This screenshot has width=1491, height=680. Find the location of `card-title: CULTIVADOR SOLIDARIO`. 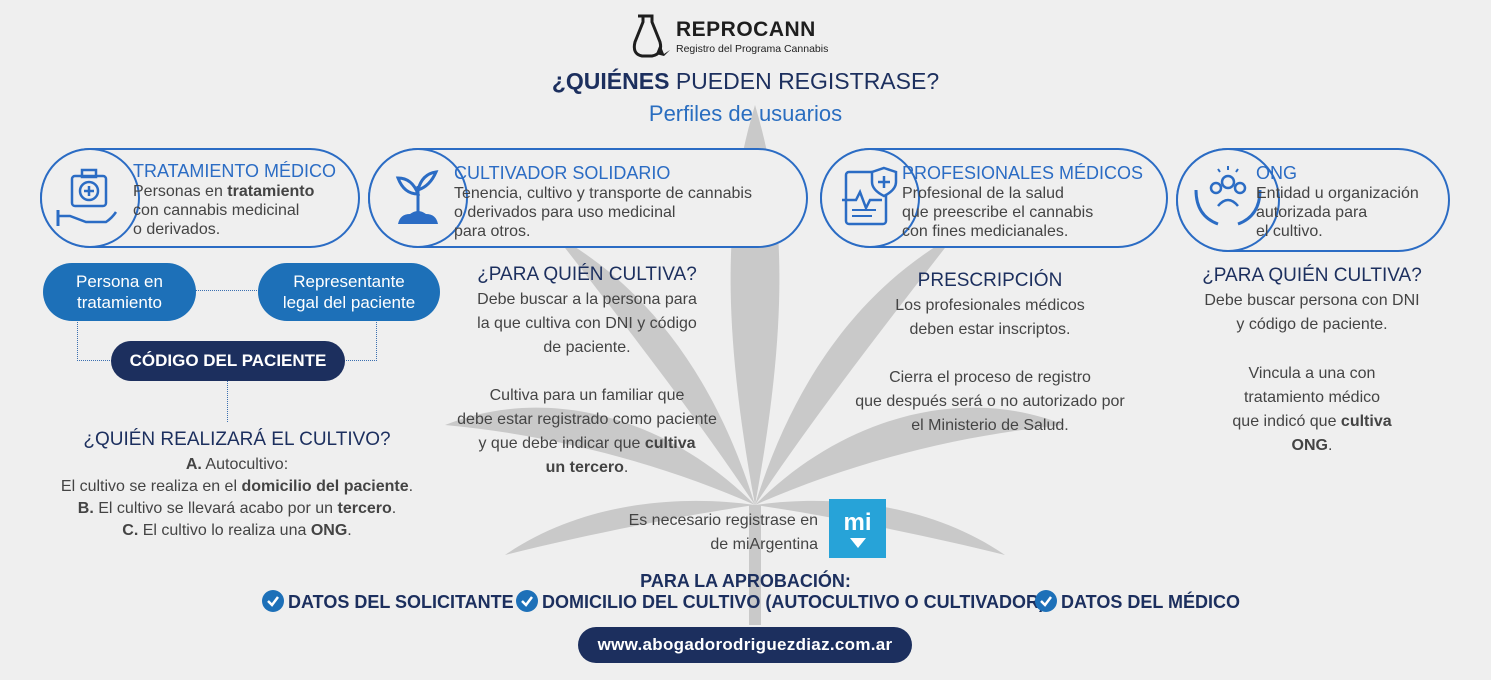

card-title: CULTIVADOR SOLIDARIO is located at coordinates (562, 173).